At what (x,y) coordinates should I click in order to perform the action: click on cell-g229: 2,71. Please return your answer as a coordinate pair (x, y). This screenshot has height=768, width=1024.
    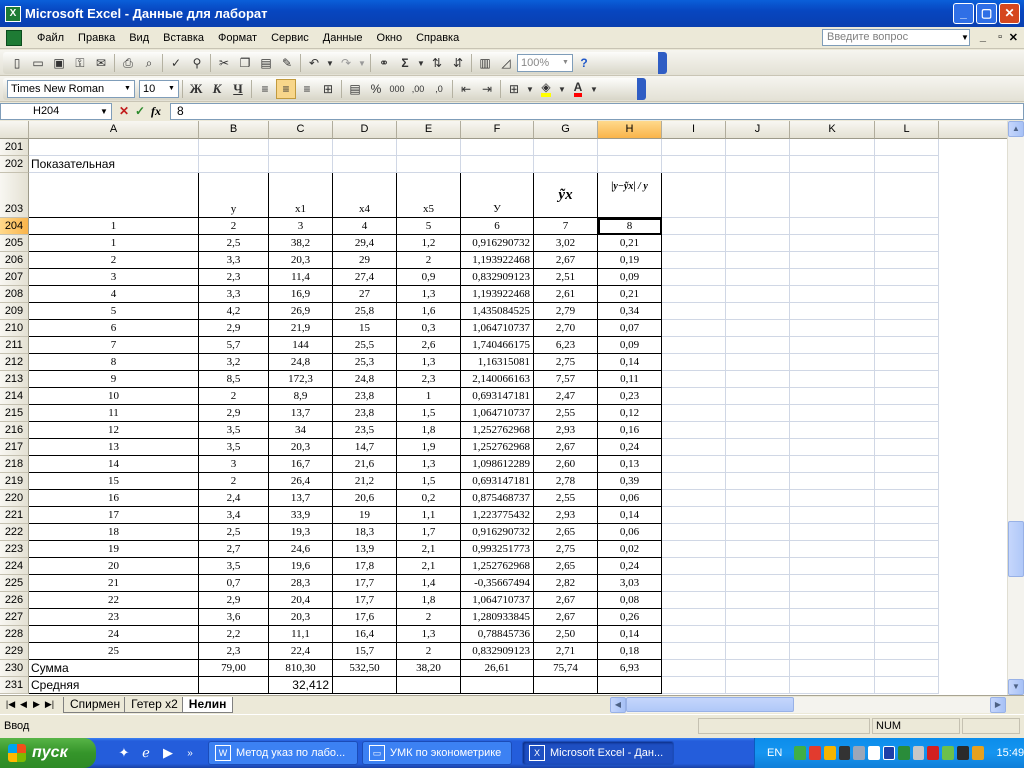
    Looking at the image, I should click on (566, 651).